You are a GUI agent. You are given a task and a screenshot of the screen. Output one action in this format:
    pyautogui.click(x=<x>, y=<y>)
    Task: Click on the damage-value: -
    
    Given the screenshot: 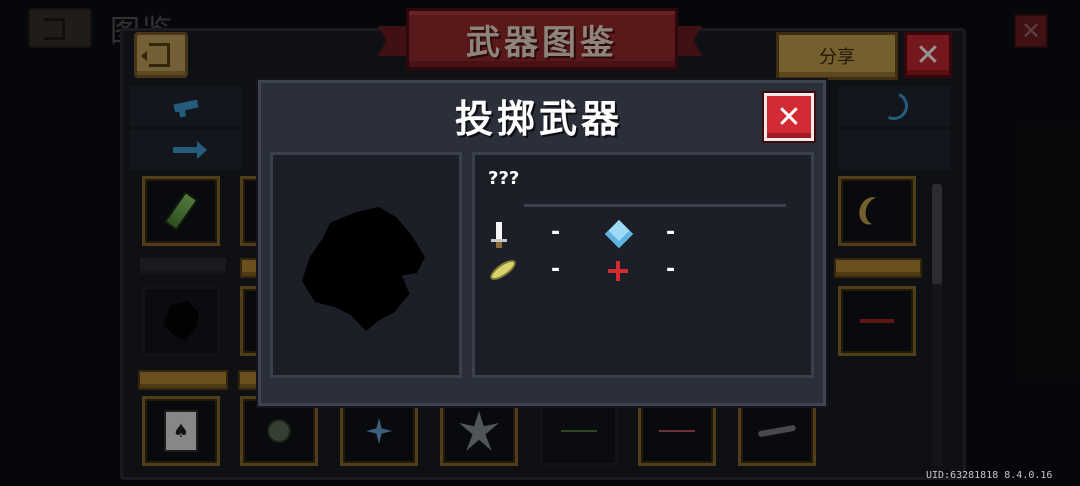 What is the action you would take?
    pyautogui.click(x=556, y=232)
    